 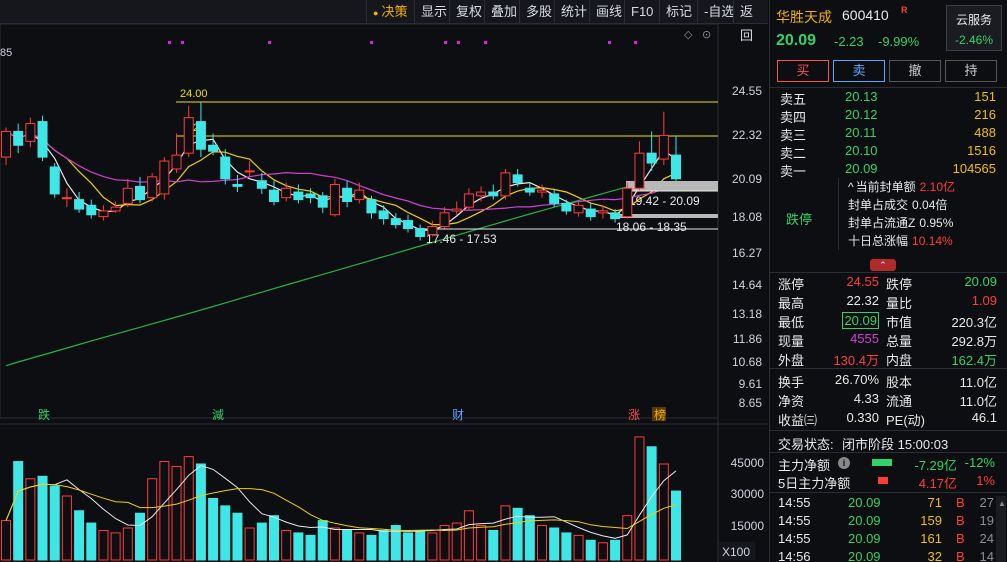 What do you see at coordinates (985, 132) in the screenshot?
I see `ask-volume: 488` at bounding box center [985, 132].